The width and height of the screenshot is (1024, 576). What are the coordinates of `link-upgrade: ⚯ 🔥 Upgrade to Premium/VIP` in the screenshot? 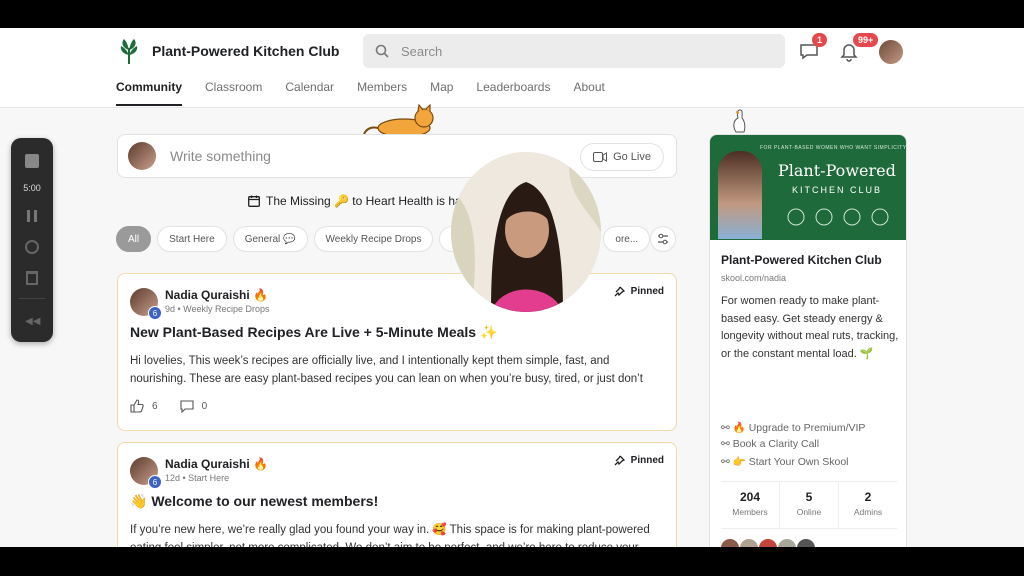 It's located at (793, 427).